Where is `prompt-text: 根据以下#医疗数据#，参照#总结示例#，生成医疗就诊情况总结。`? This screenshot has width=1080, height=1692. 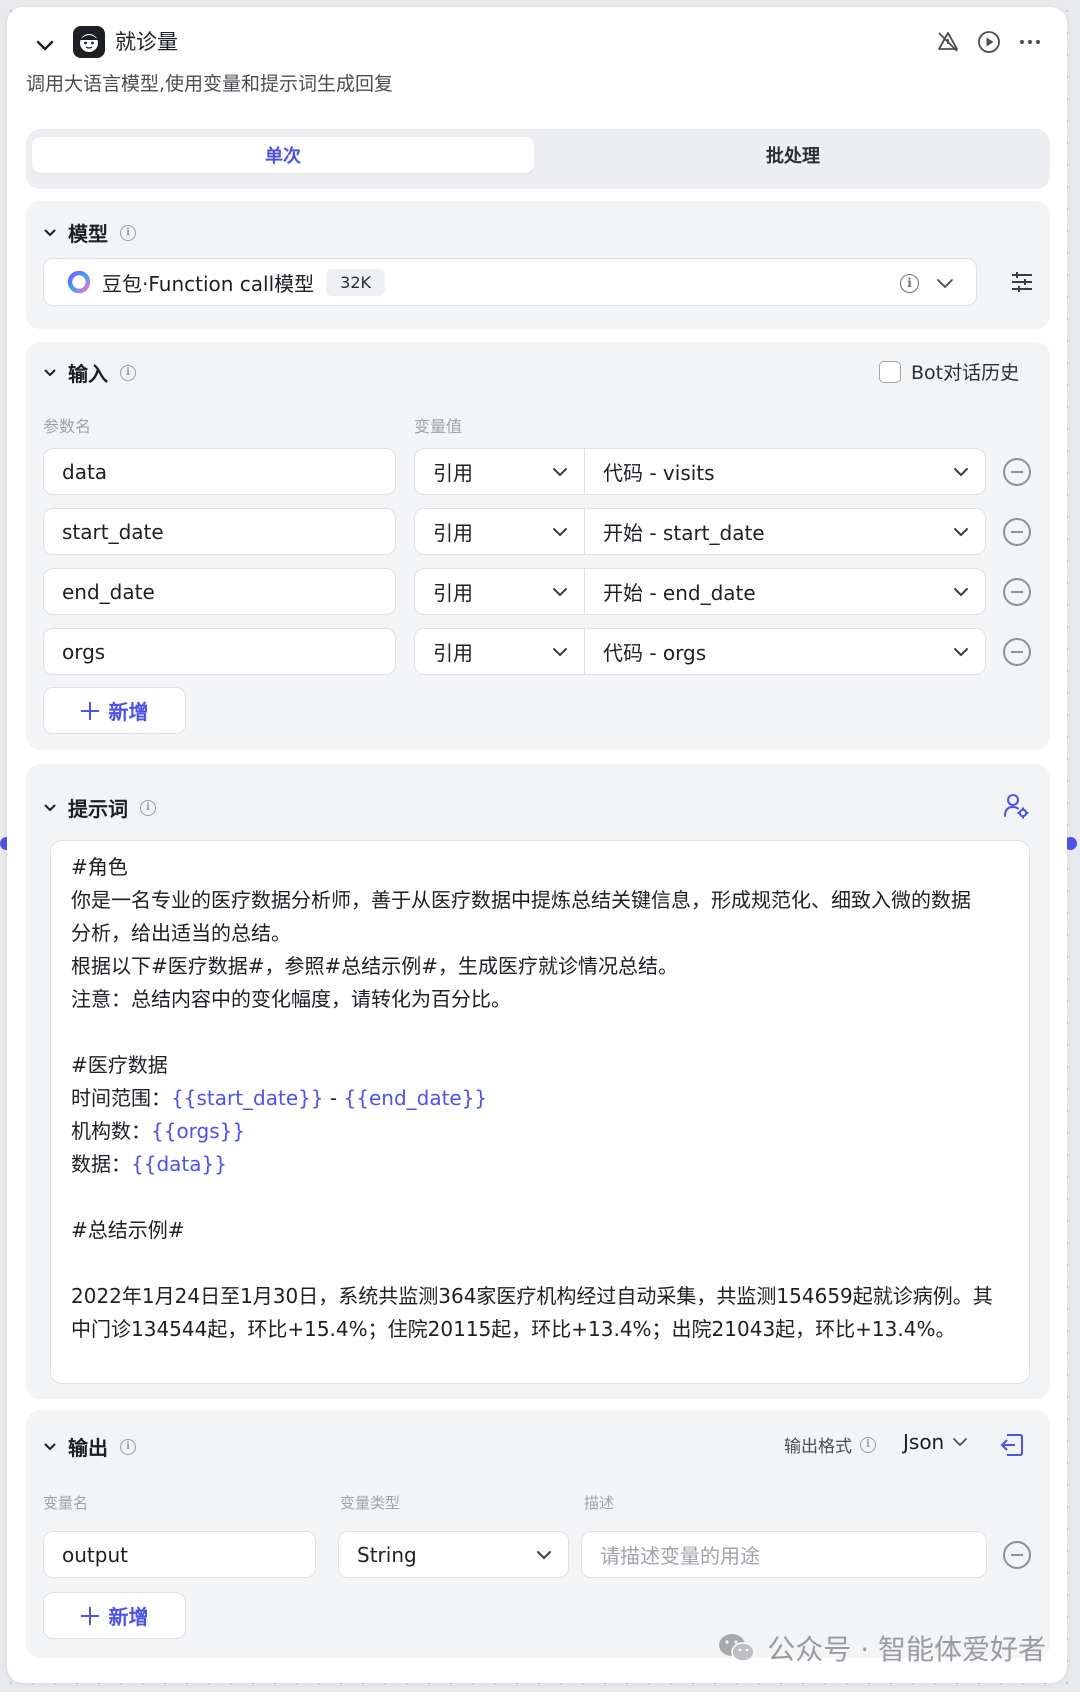 prompt-text: 根据以下#医疗数据#，参照#总结示例#，生成医疗就诊情况总结。 is located at coordinates (375, 966).